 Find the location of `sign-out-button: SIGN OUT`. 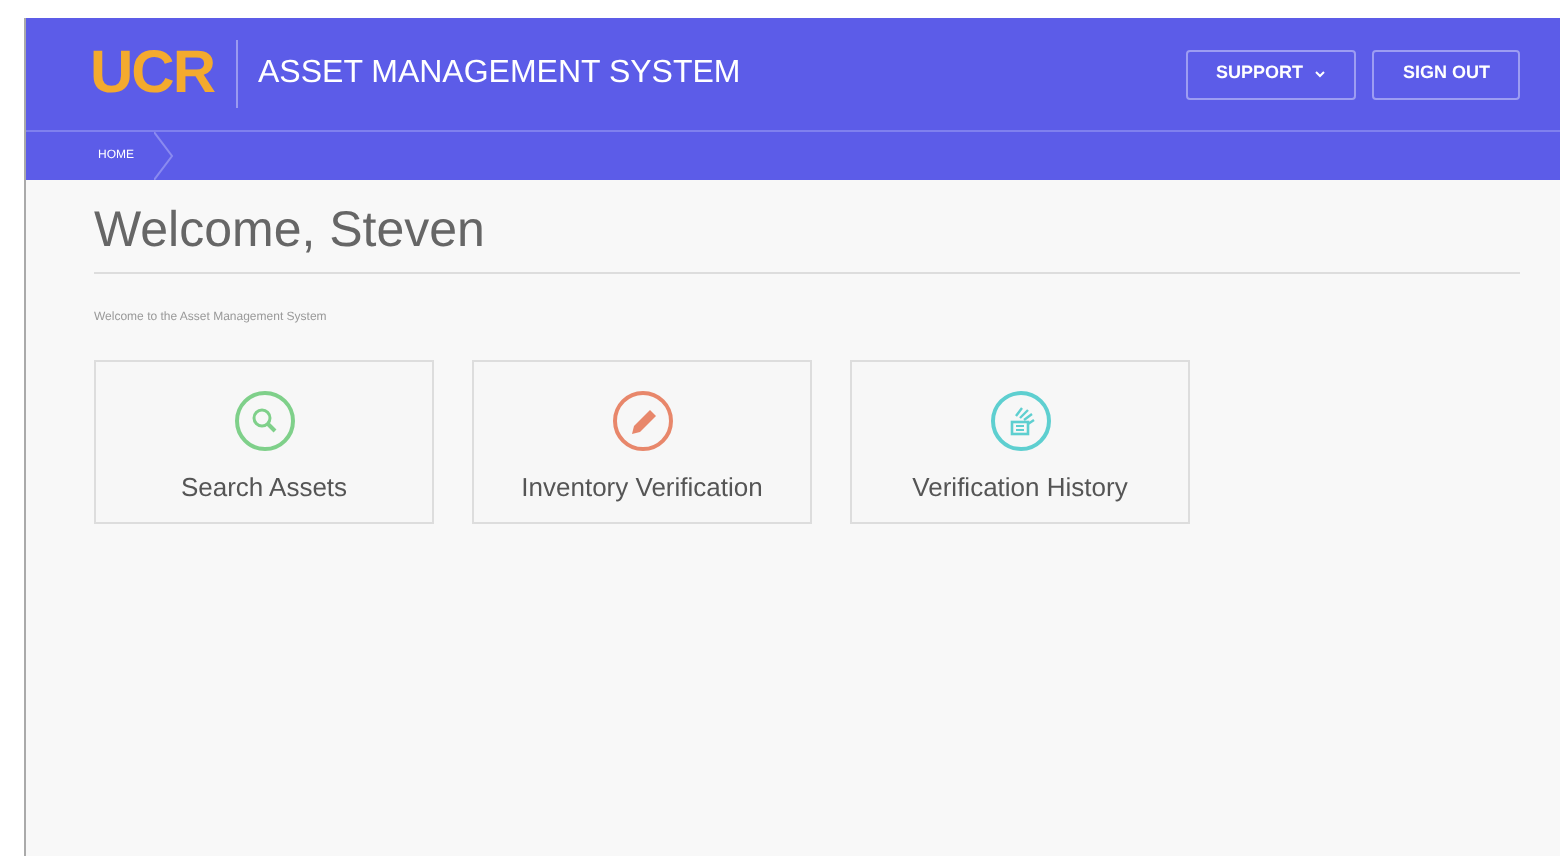

sign-out-button: SIGN OUT is located at coordinates (1446, 74).